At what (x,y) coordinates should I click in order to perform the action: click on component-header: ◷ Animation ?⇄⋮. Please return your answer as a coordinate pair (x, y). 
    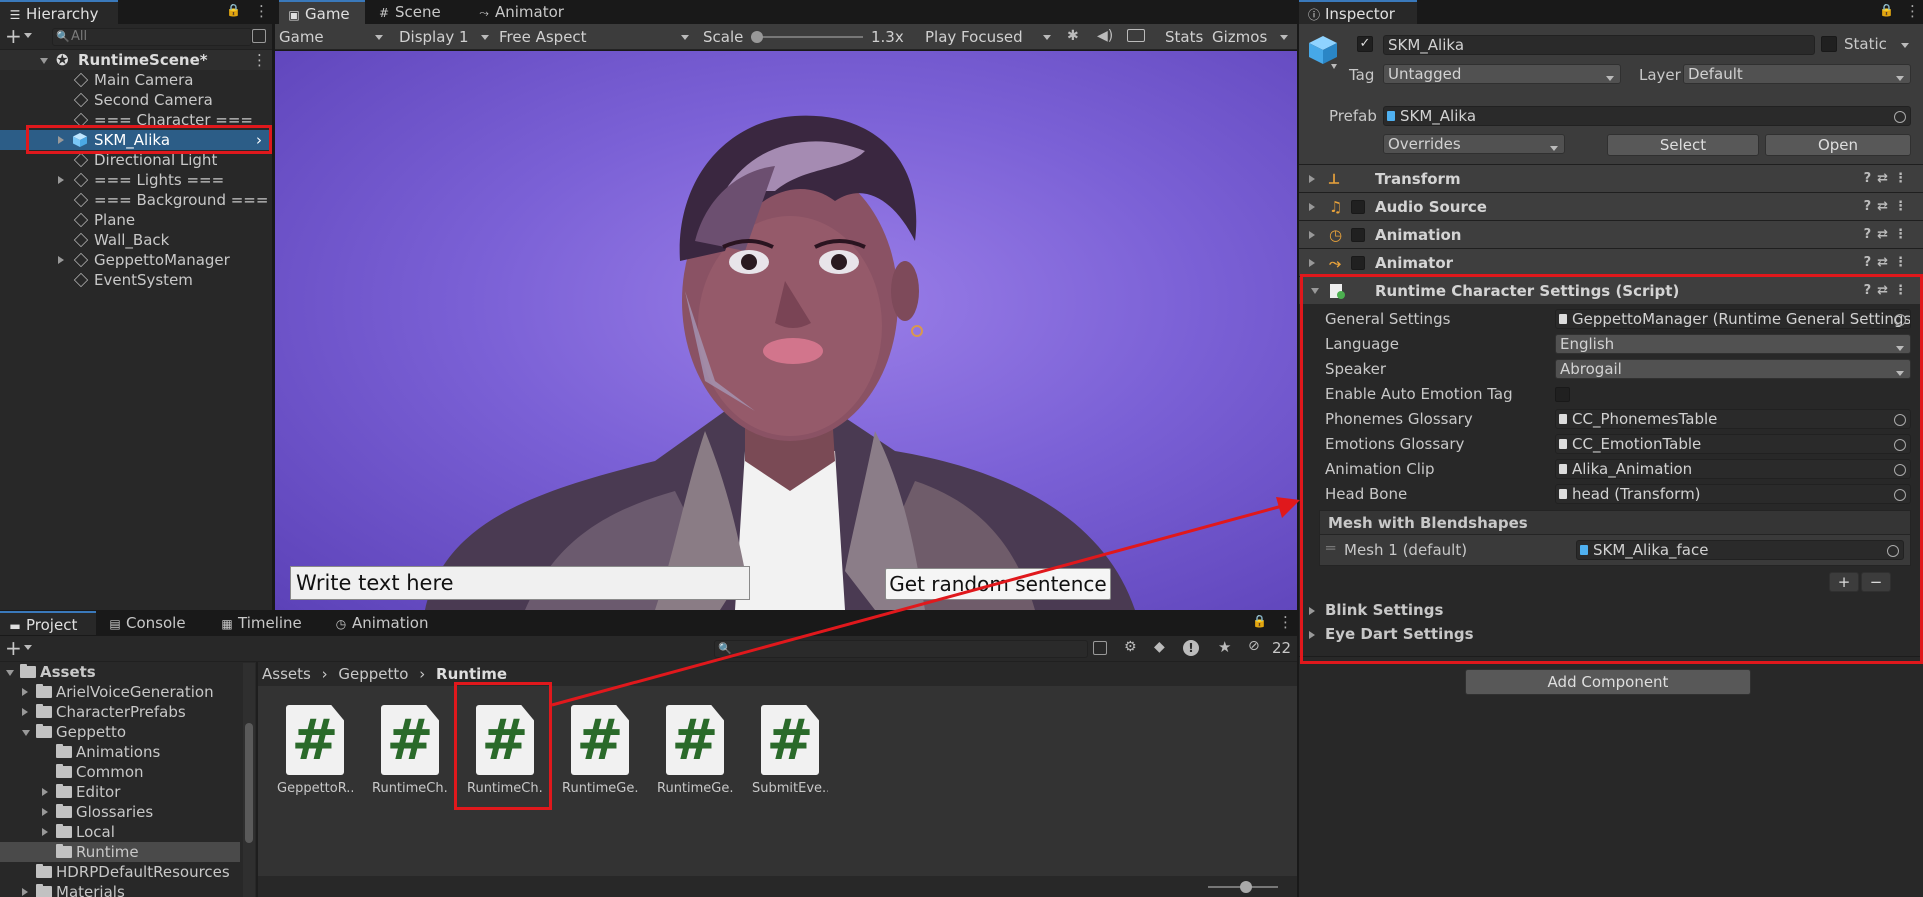
    Looking at the image, I should click on (1611, 234).